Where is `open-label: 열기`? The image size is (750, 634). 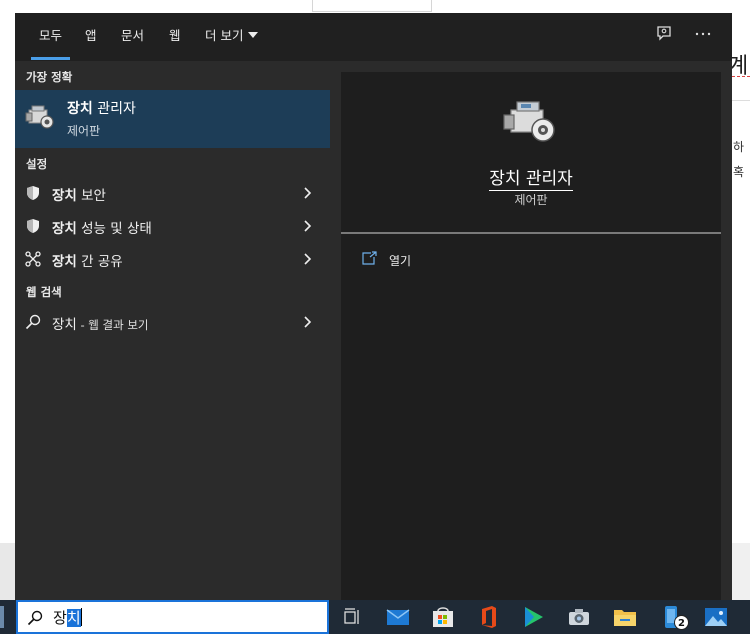 open-label: 열기 is located at coordinates (400, 261).